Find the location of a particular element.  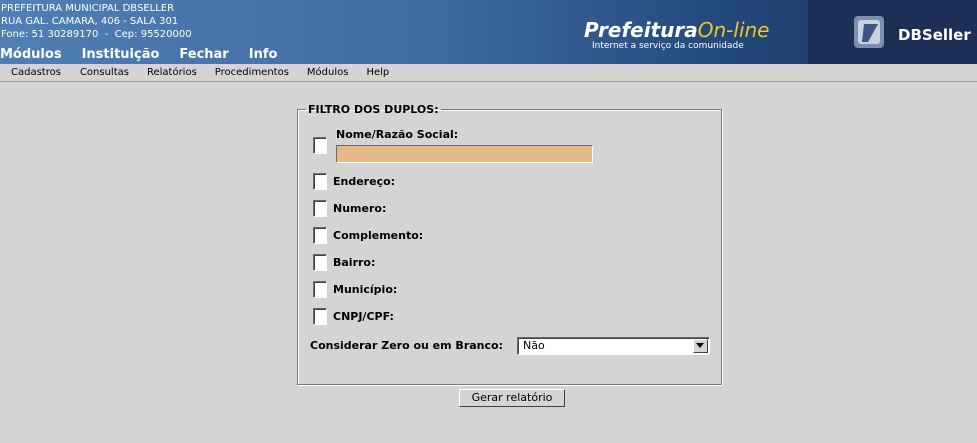

top-menu-modulos: Módulos is located at coordinates (31, 55).